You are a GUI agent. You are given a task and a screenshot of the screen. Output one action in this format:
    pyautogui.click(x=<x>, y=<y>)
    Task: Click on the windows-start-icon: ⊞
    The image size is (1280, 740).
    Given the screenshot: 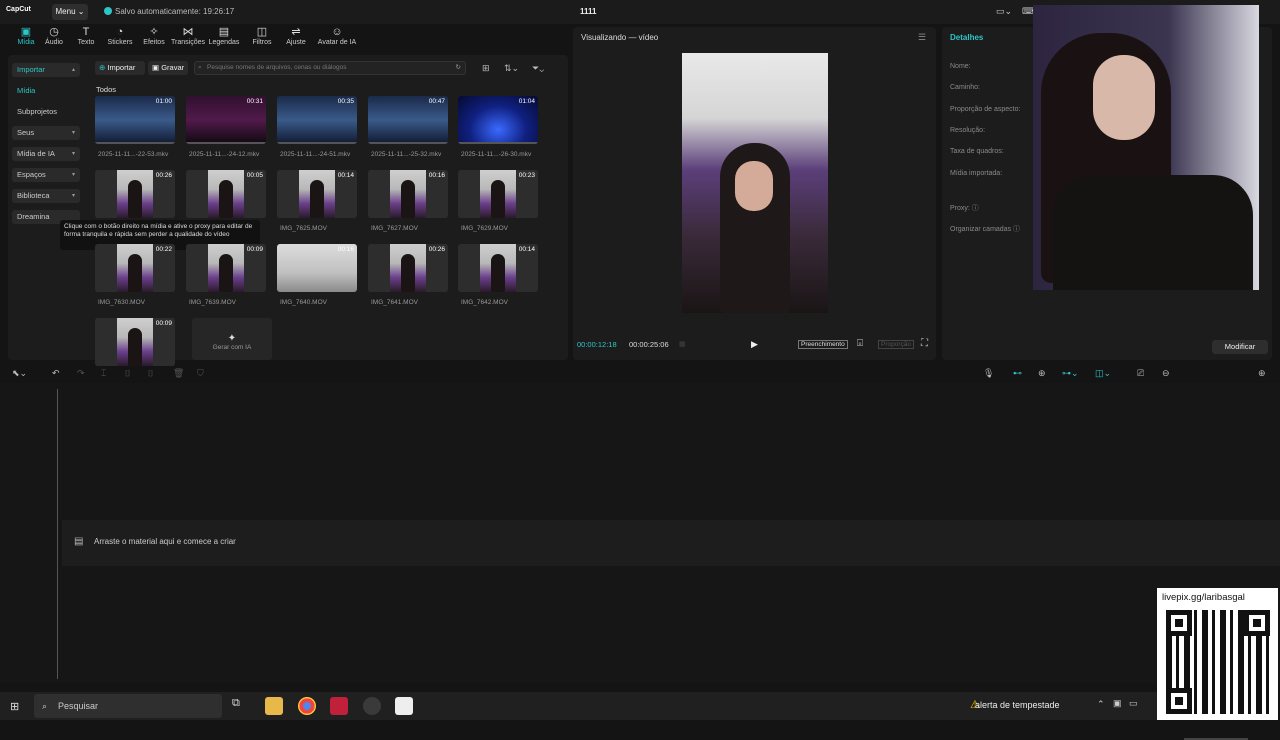 What is the action you would take?
    pyautogui.click(x=14, y=706)
    